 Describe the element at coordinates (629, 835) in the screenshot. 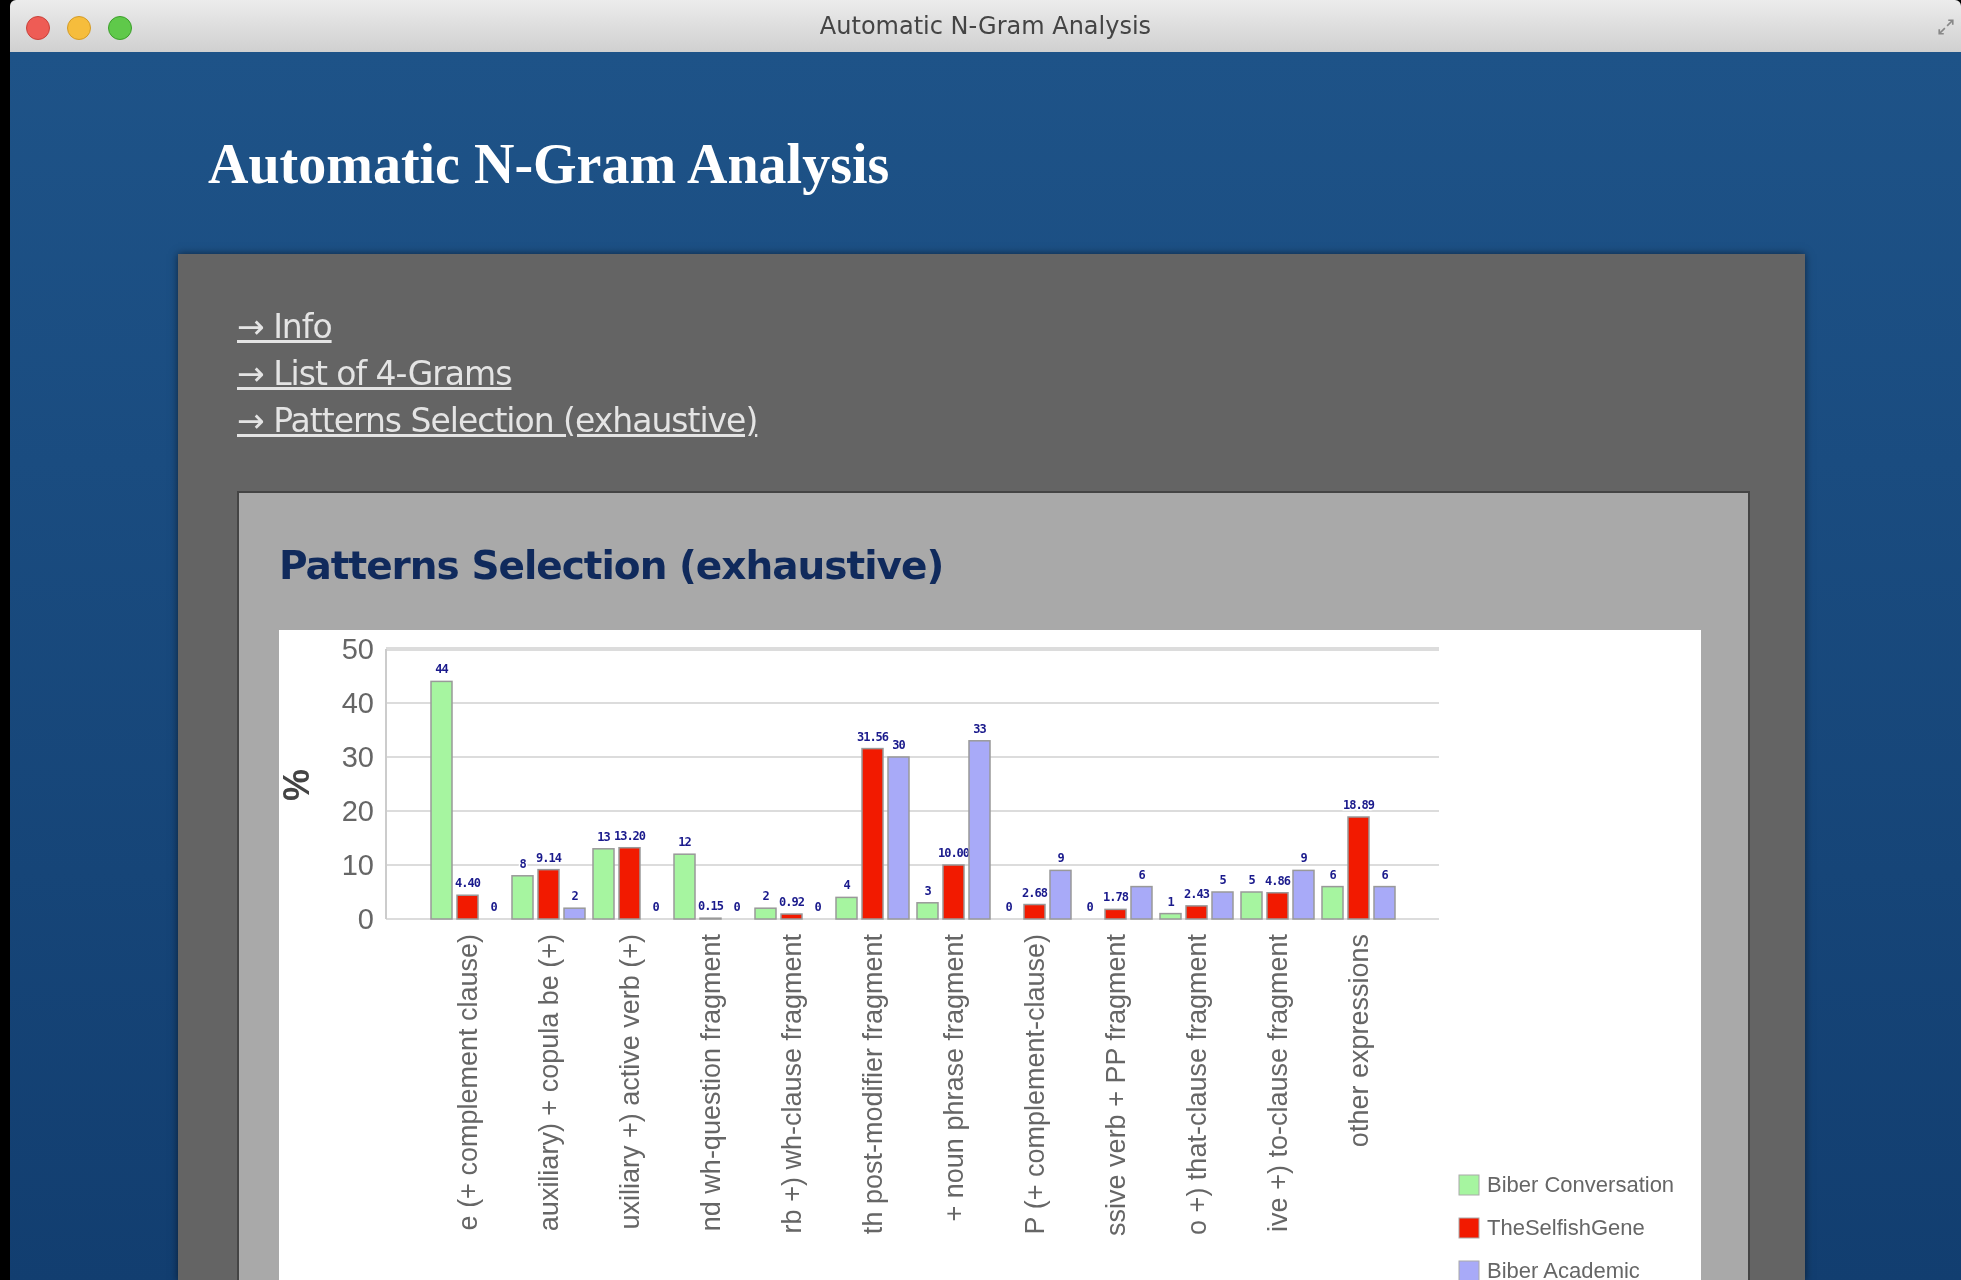

I see `data-label: 13.20` at that location.